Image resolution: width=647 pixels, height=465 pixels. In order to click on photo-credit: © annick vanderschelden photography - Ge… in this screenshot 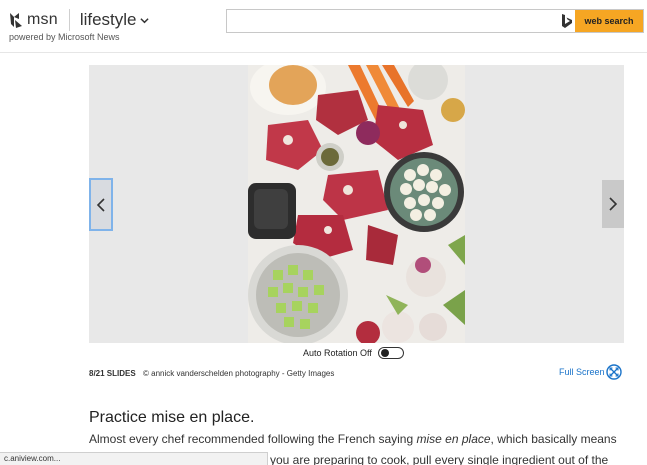, I will do `click(239, 373)`.